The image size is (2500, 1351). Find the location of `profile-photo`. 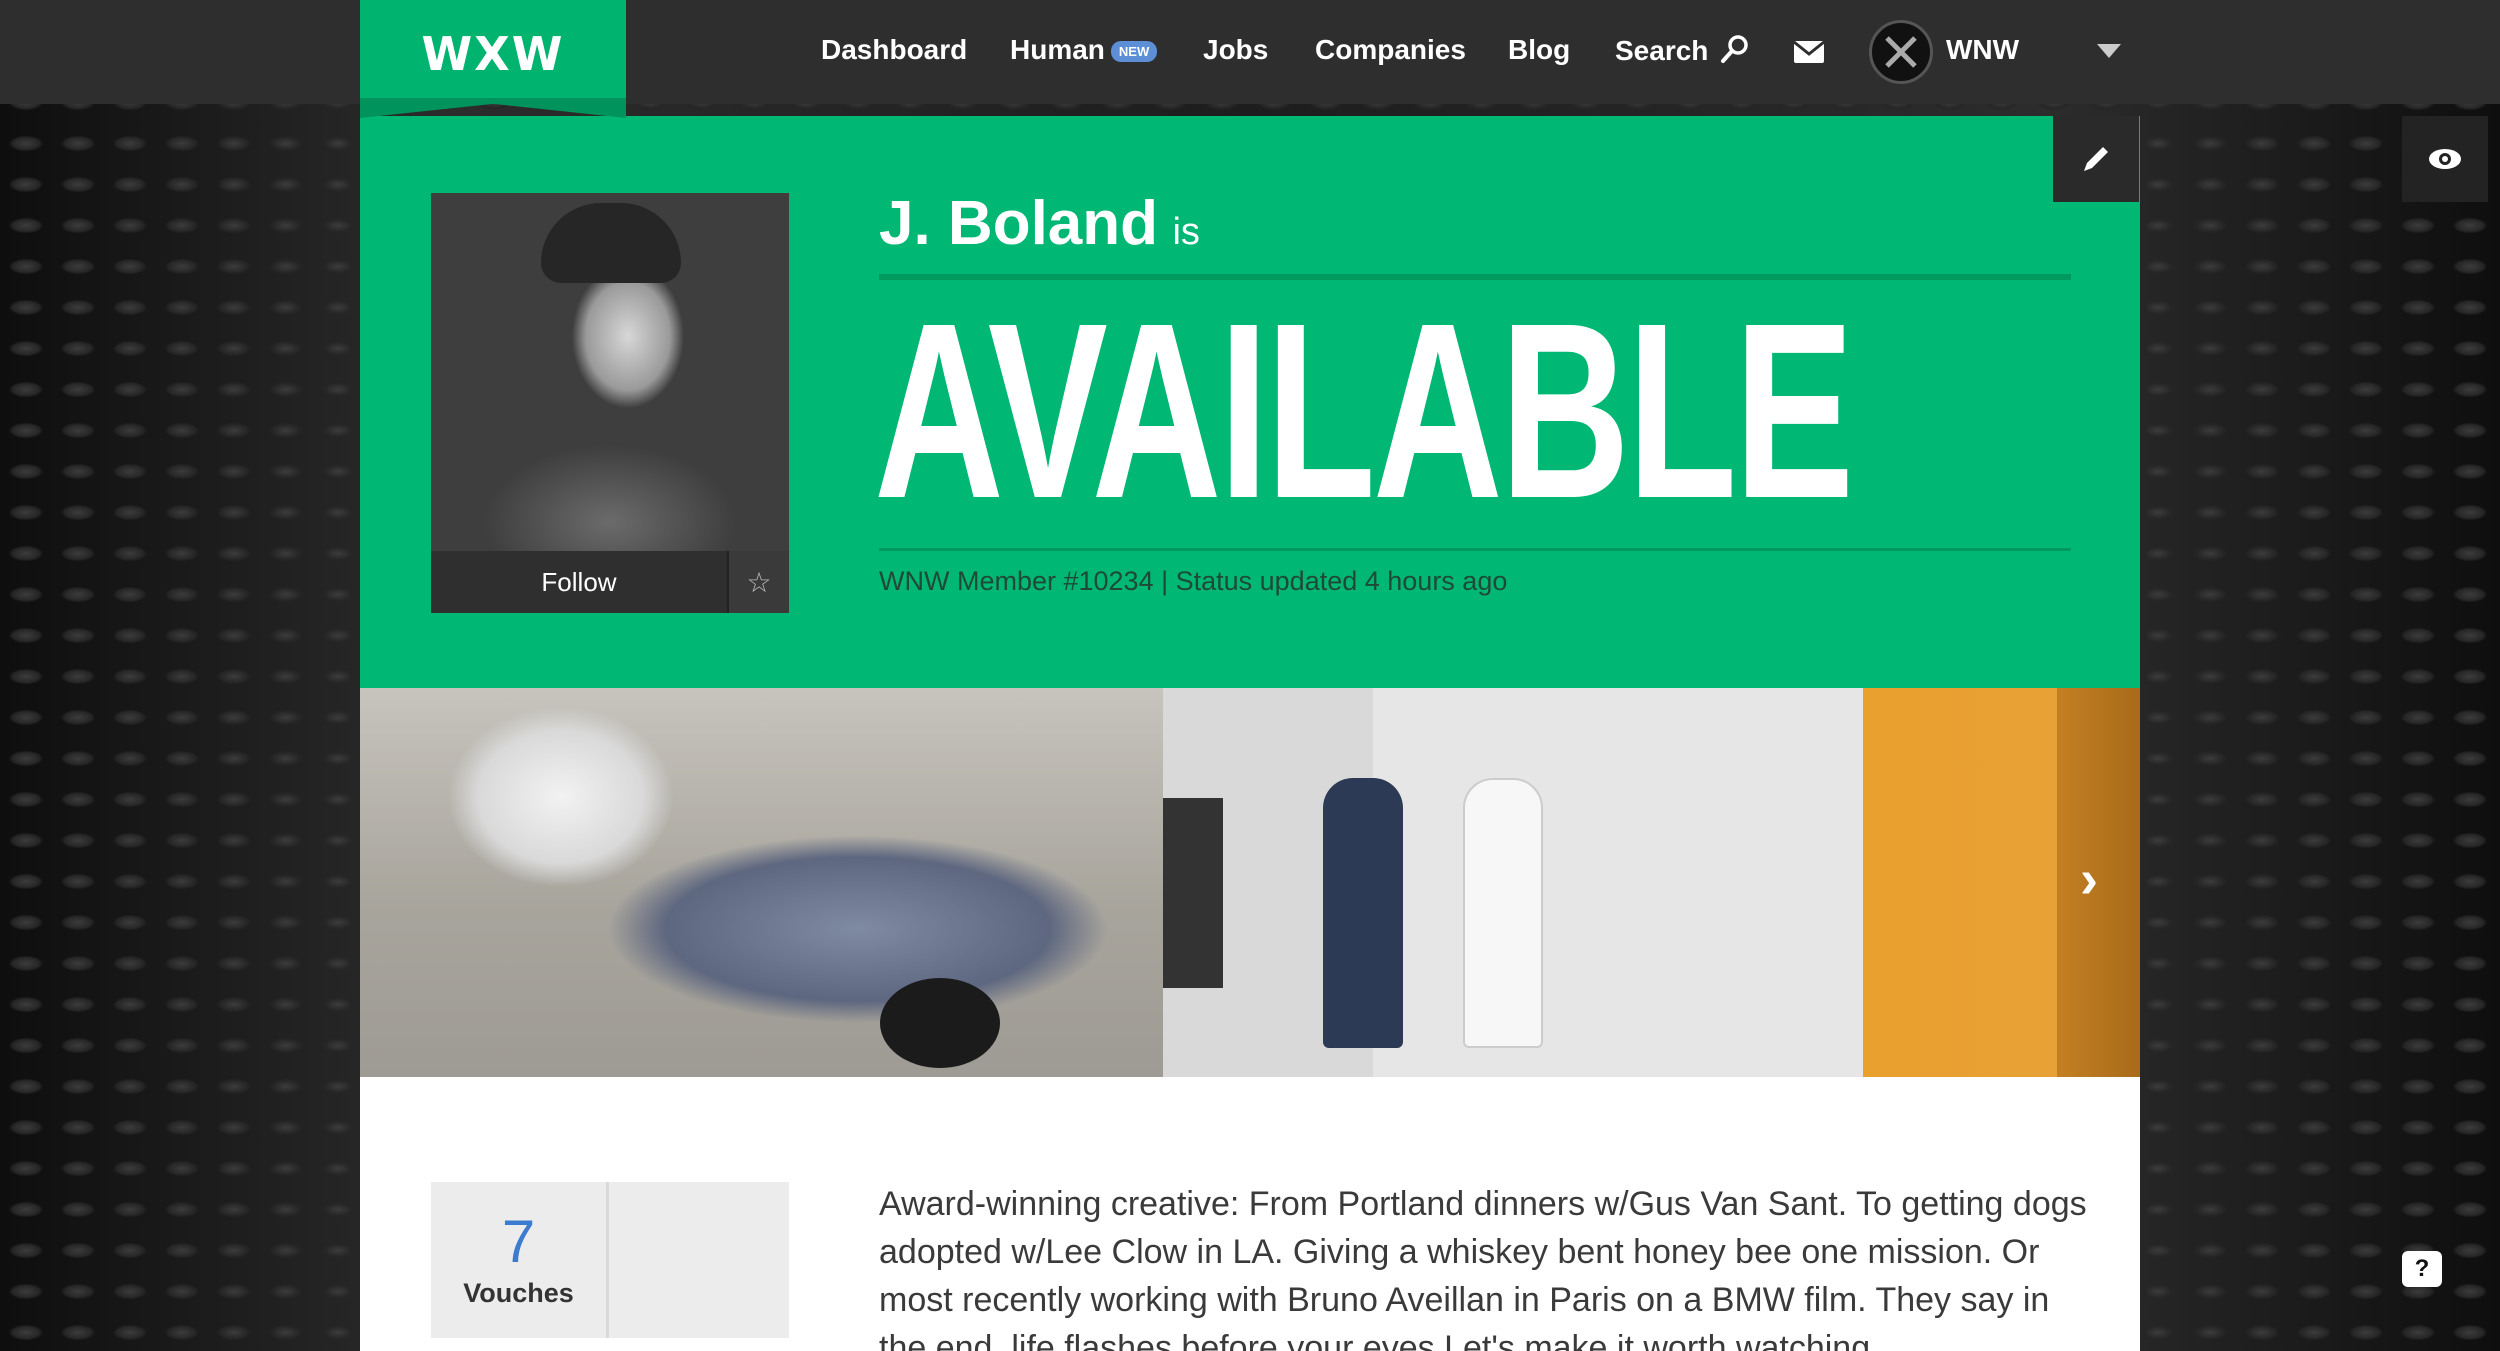

profile-photo is located at coordinates (610, 372).